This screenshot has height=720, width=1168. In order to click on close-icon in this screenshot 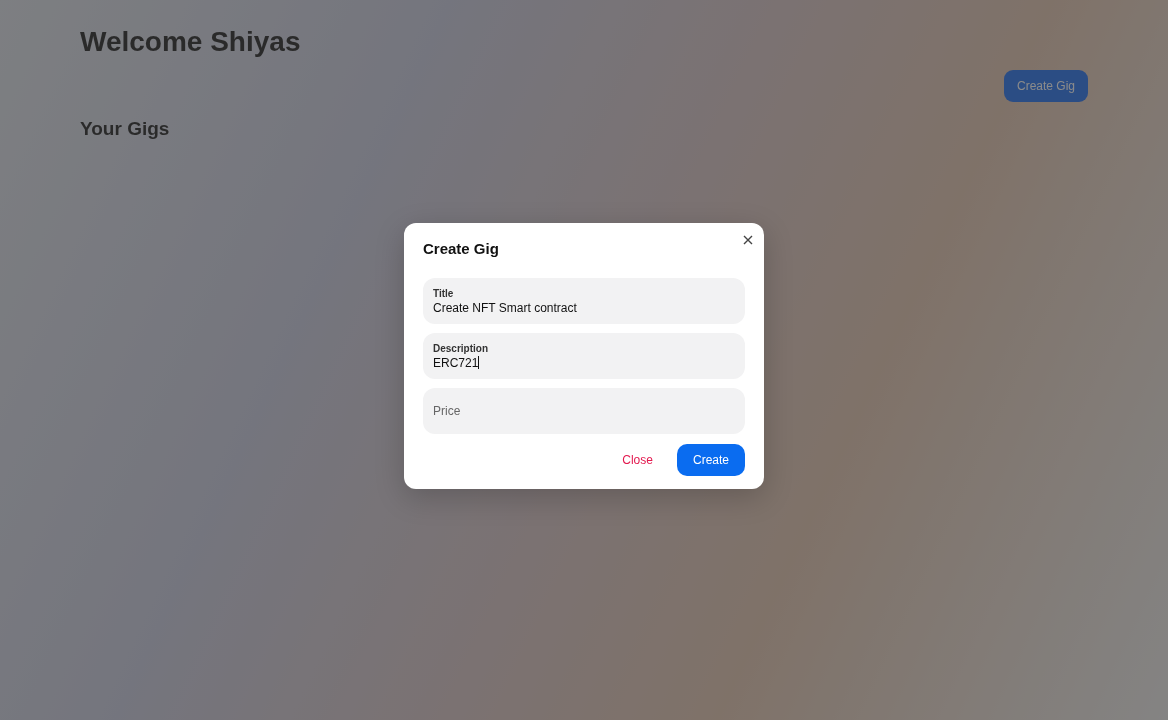, I will do `click(748, 240)`.